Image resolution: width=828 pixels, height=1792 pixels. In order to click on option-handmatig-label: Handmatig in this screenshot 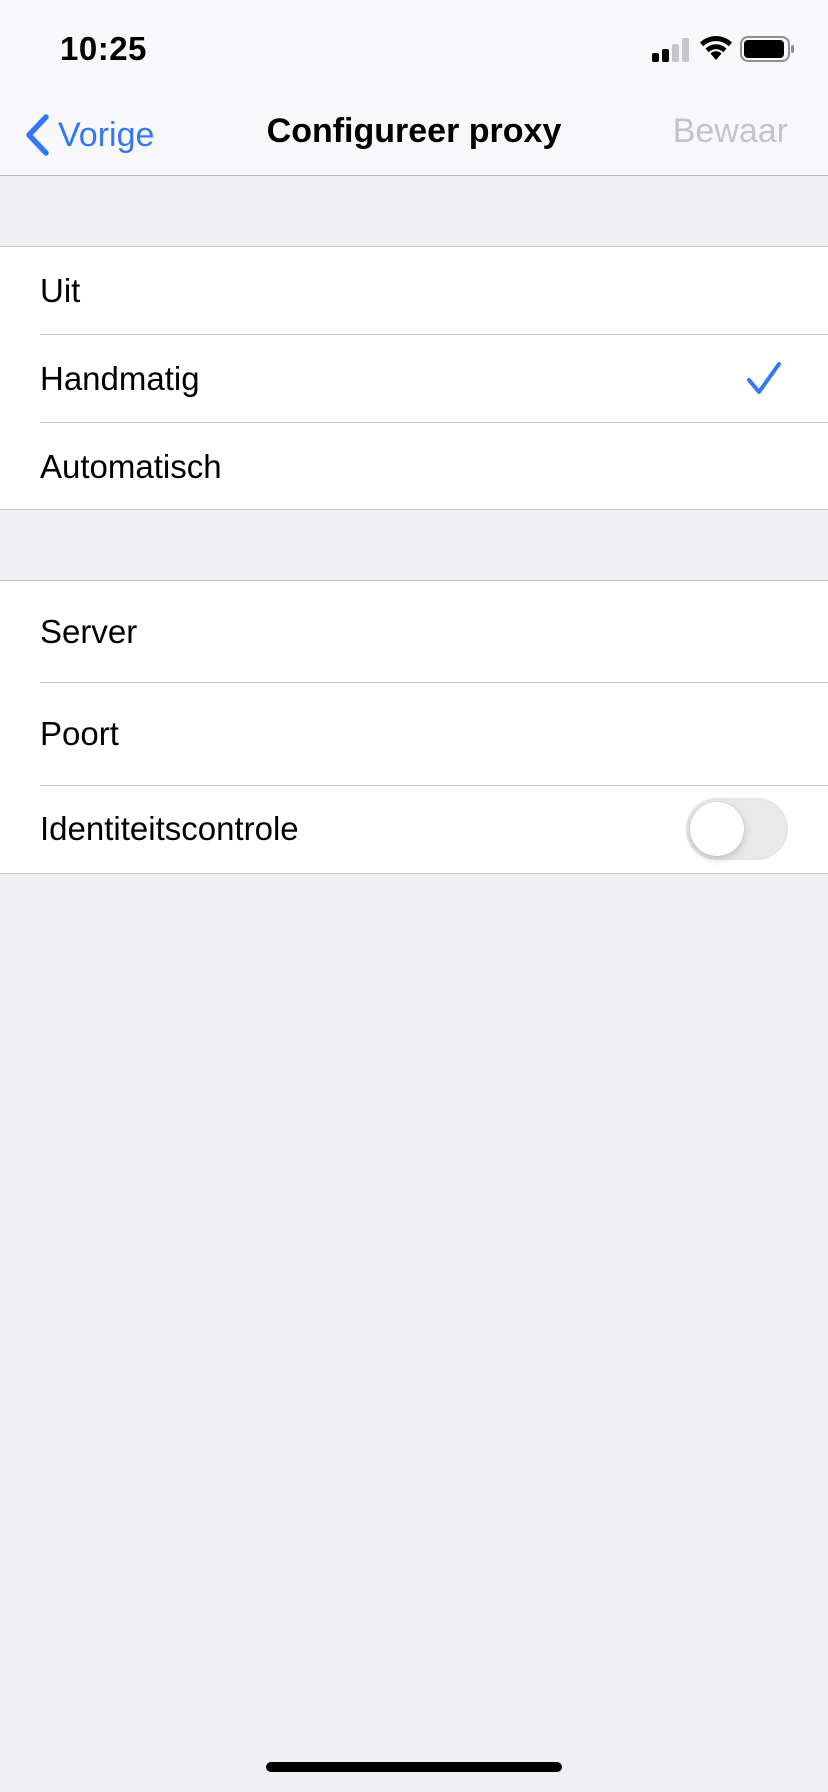, I will do `click(120, 378)`.